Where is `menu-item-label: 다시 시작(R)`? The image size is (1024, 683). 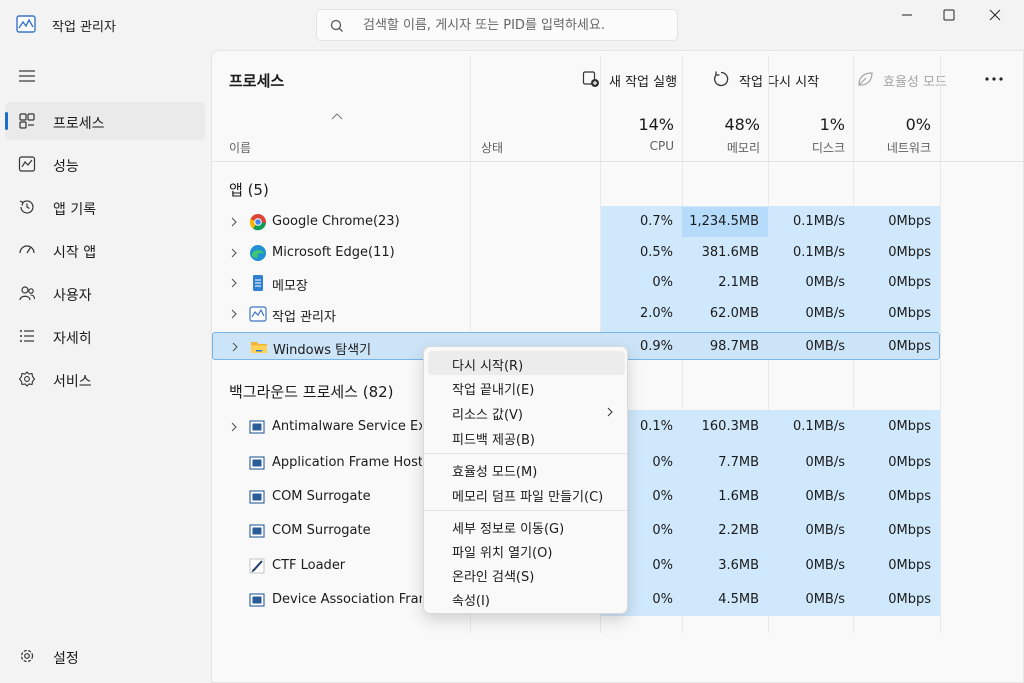 menu-item-label: 다시 시작(R) is located at coordinates (488, 366).